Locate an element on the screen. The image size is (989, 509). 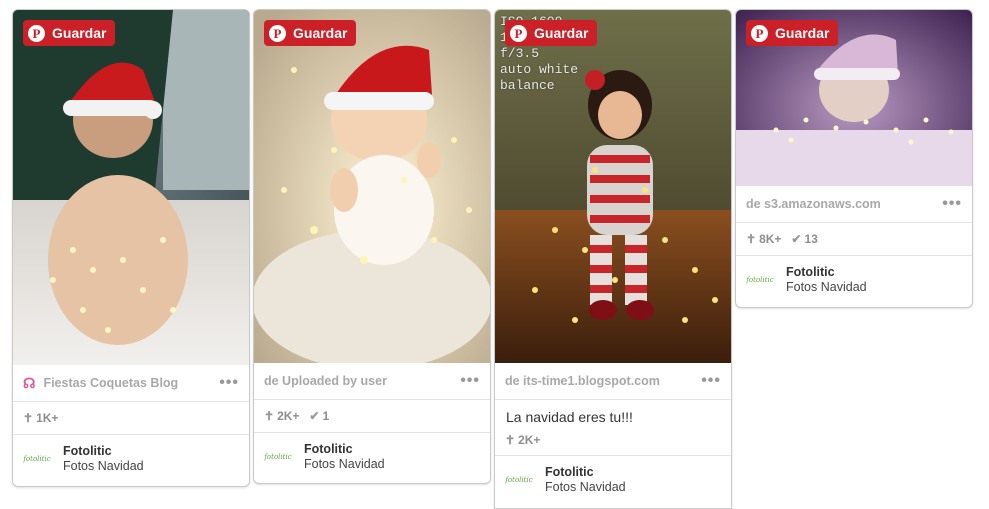
pin-source: de s3.amazonaws.com ••• is located at coordinates (854, 204).